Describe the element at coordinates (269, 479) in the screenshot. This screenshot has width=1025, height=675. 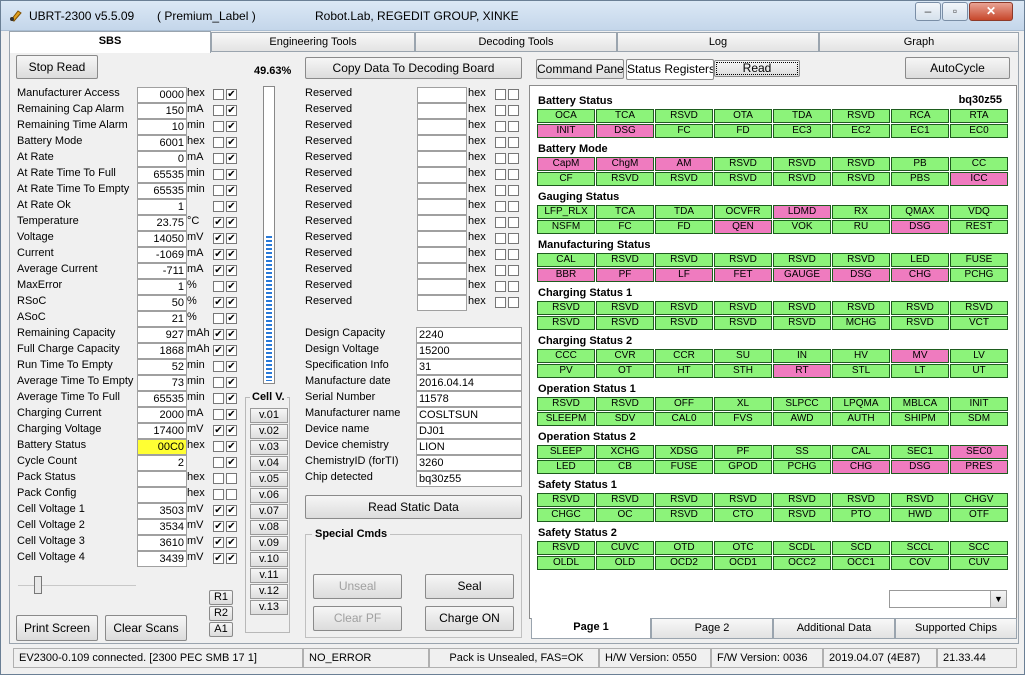
I see `cell-voltage-button: v.05` at that location.